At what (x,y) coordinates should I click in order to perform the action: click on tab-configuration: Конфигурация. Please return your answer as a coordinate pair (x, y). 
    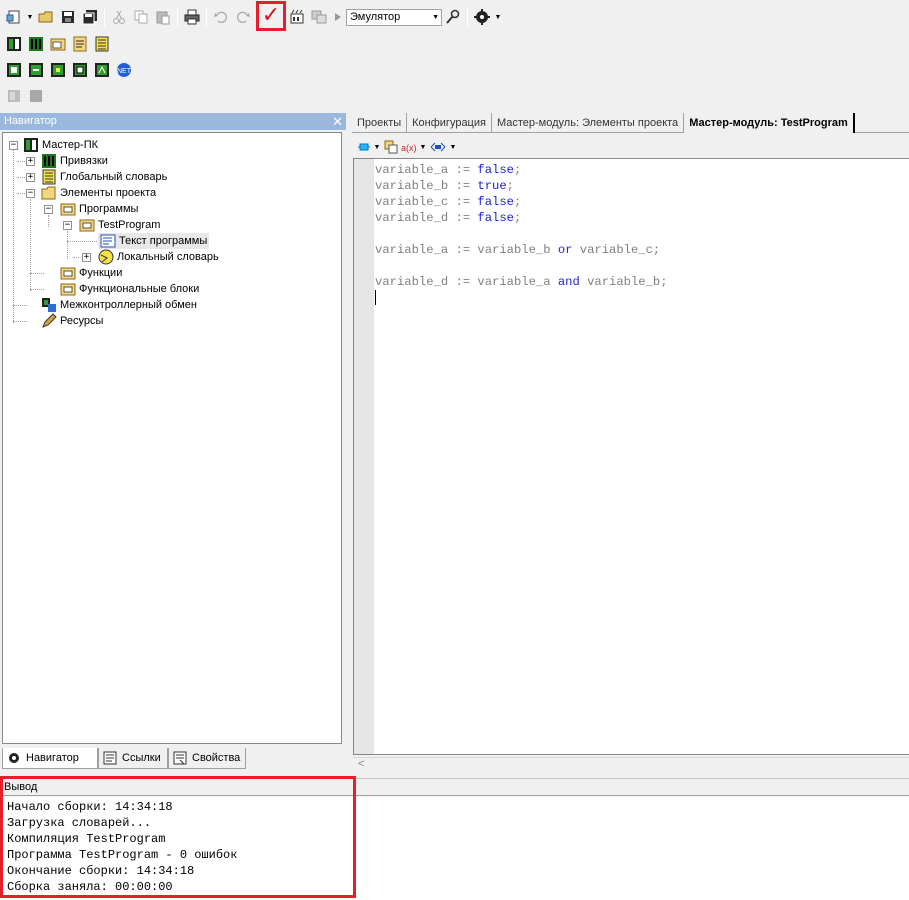
    Looking at the image, I should click on (449, 123).